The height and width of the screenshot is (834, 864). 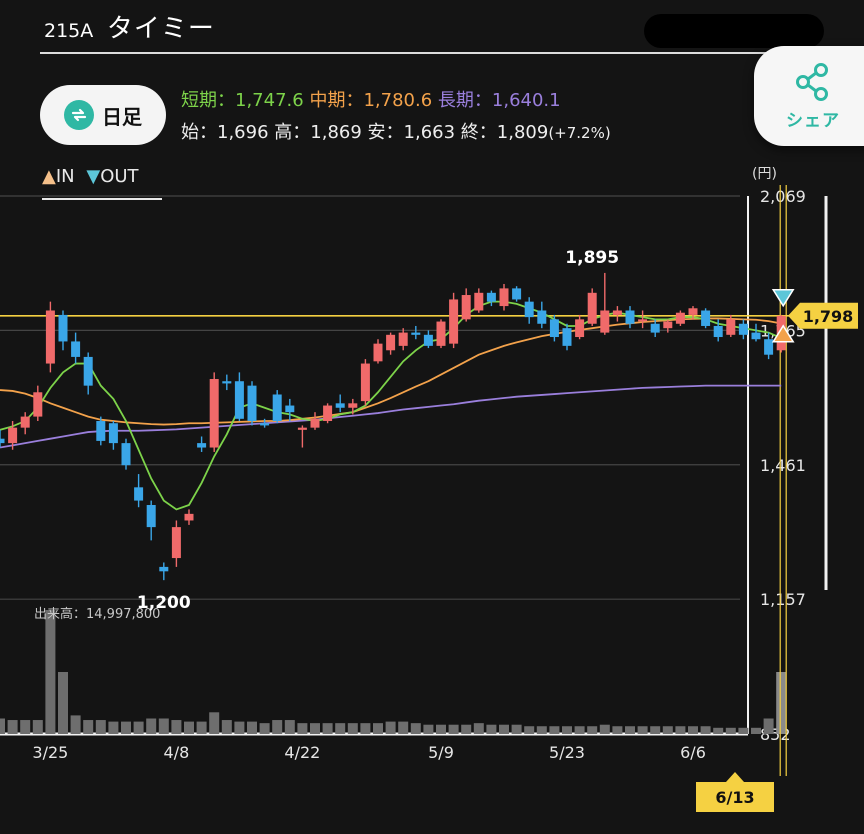 I want to click on current-price-tag: 1,798, so click(x=823, y=315).